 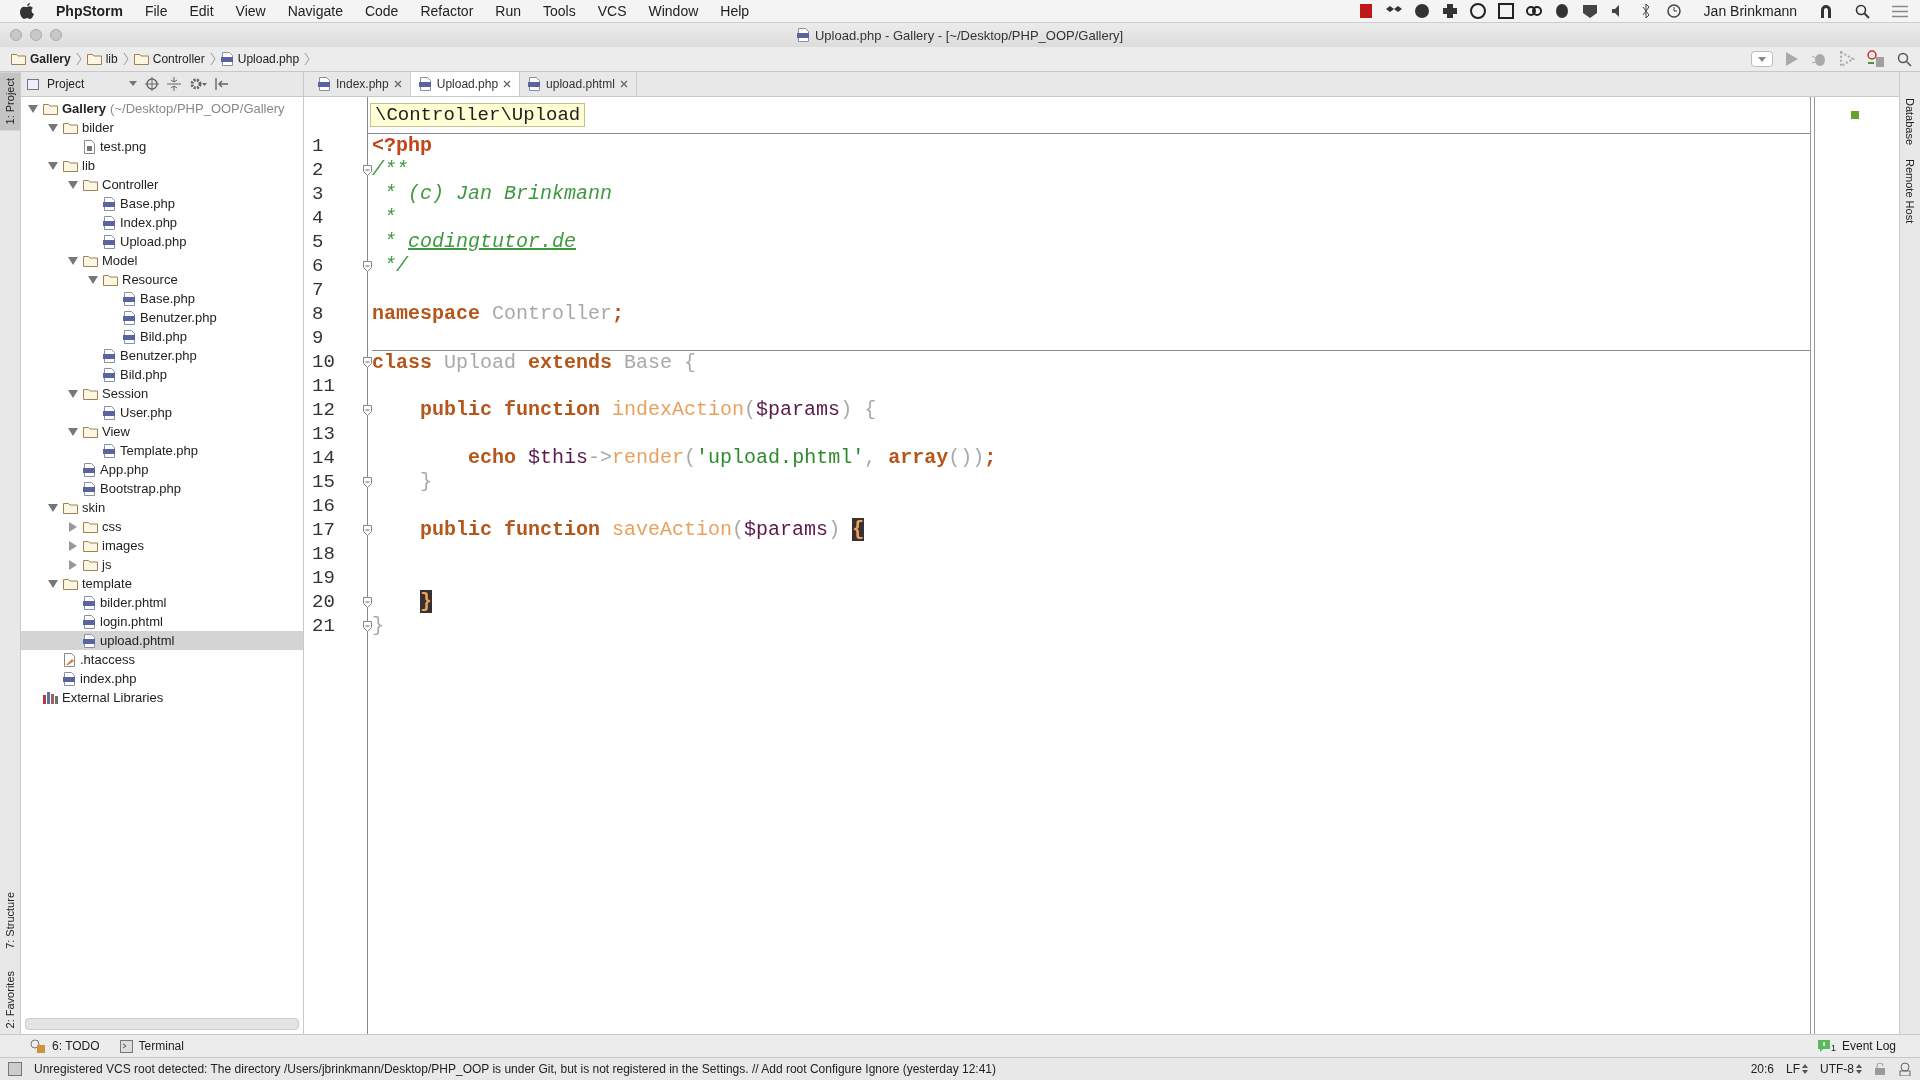 What do you see at coordinates (162, 678) in the screenshot?
I see `tree-item: index.php` at bounding box center [162, 678].